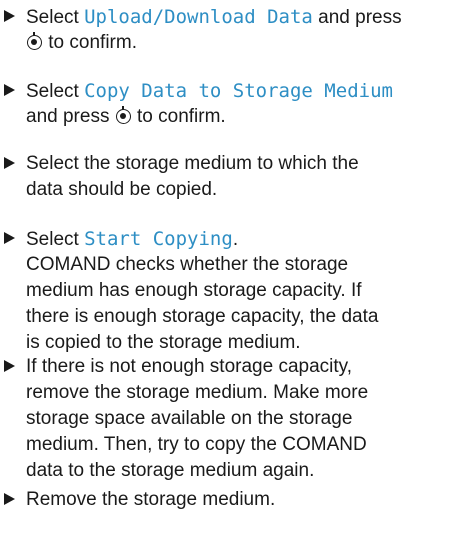 The height and width of the screenshot is (533, 458). Describe the element at coordinates (122, 189) in the screenshot. I see `step-line: data should be copied.` at that location.